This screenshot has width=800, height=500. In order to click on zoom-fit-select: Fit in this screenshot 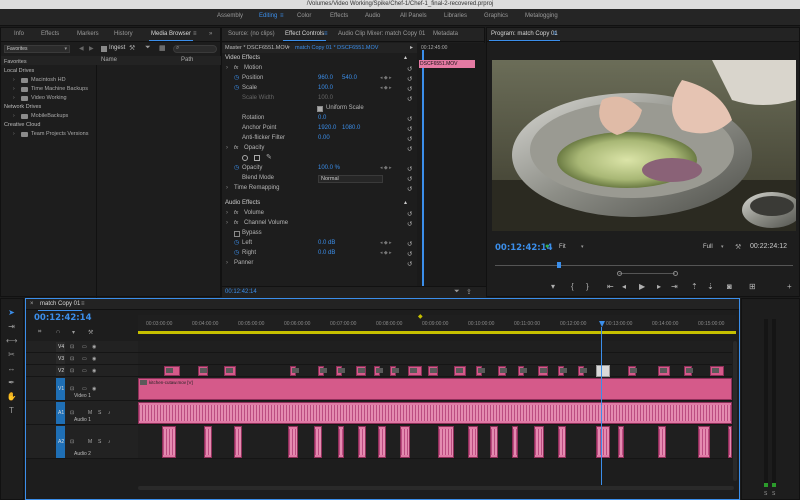, I will do `click(562, 247)`.